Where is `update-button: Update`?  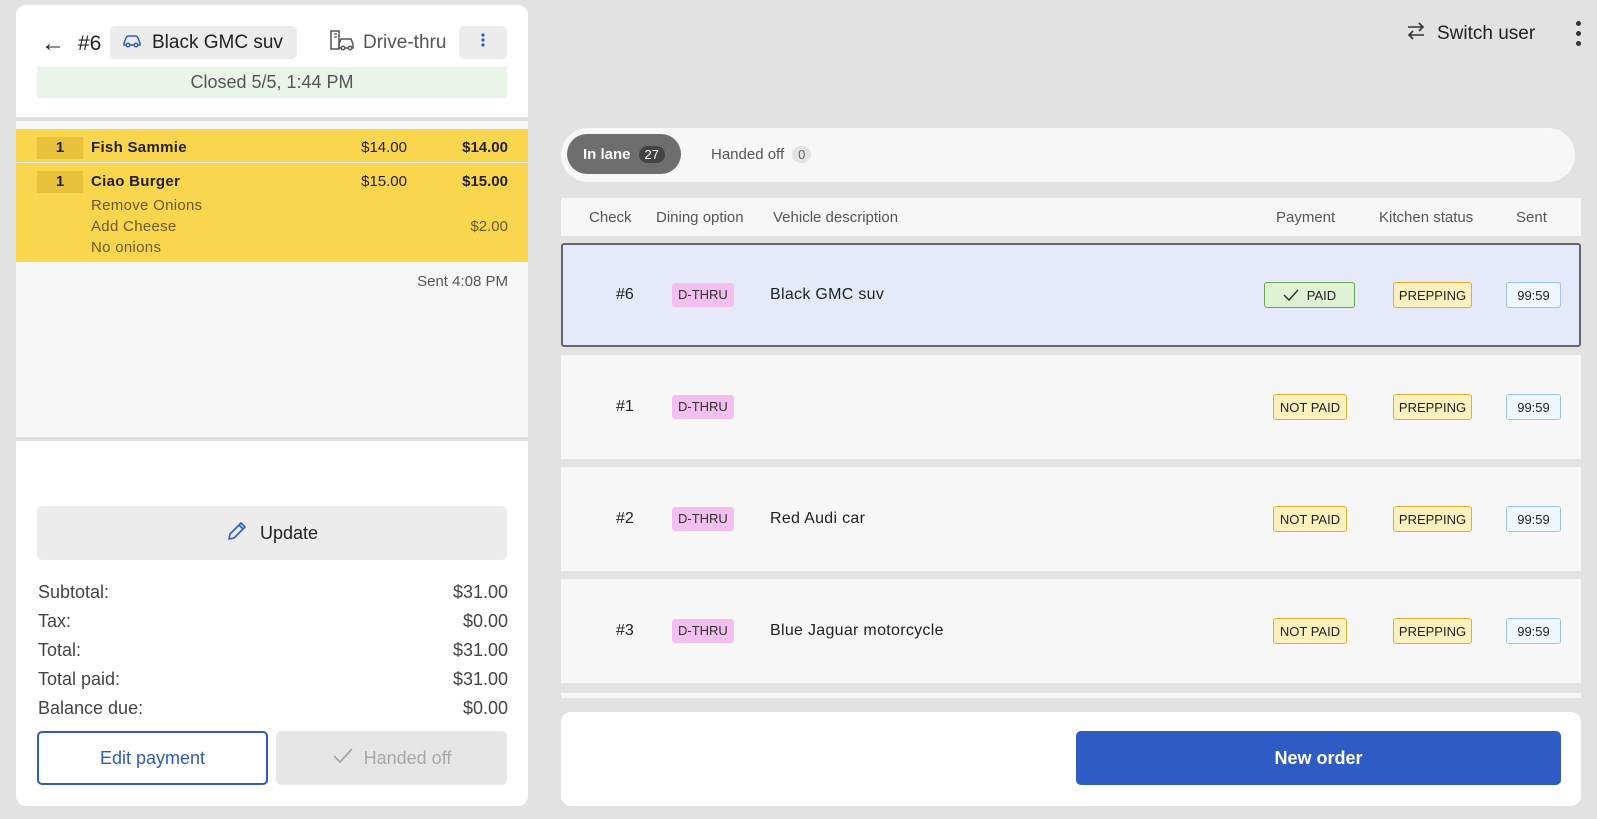
update-button: Update is located at coordinates (272, 533).